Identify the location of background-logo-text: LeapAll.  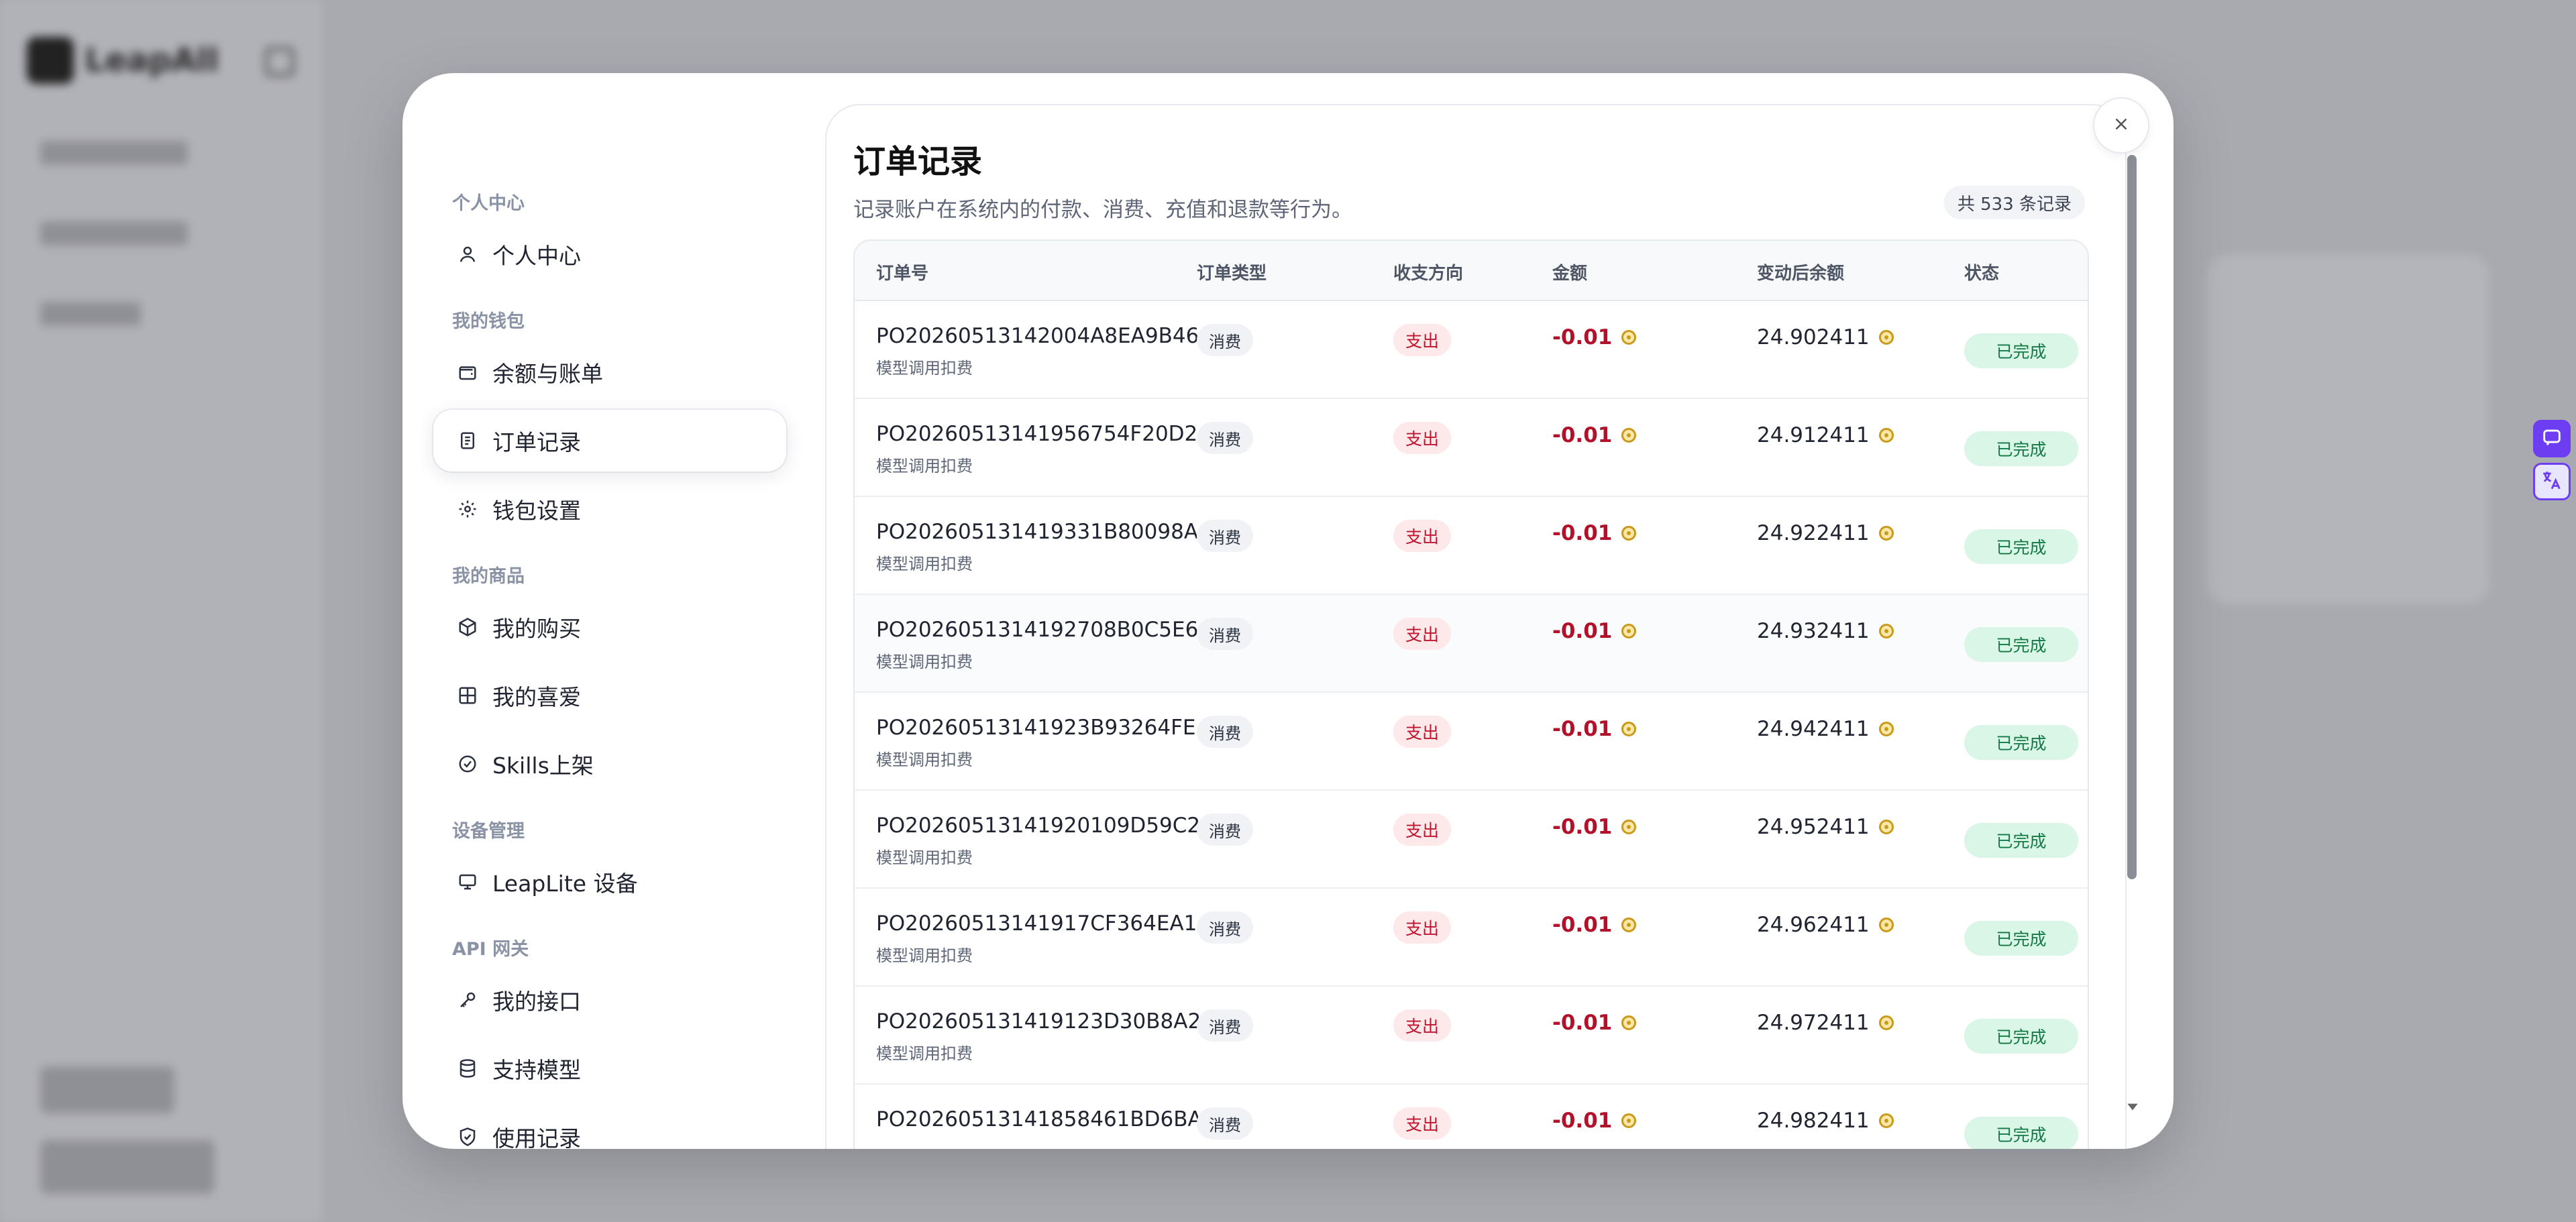
(152, 61).